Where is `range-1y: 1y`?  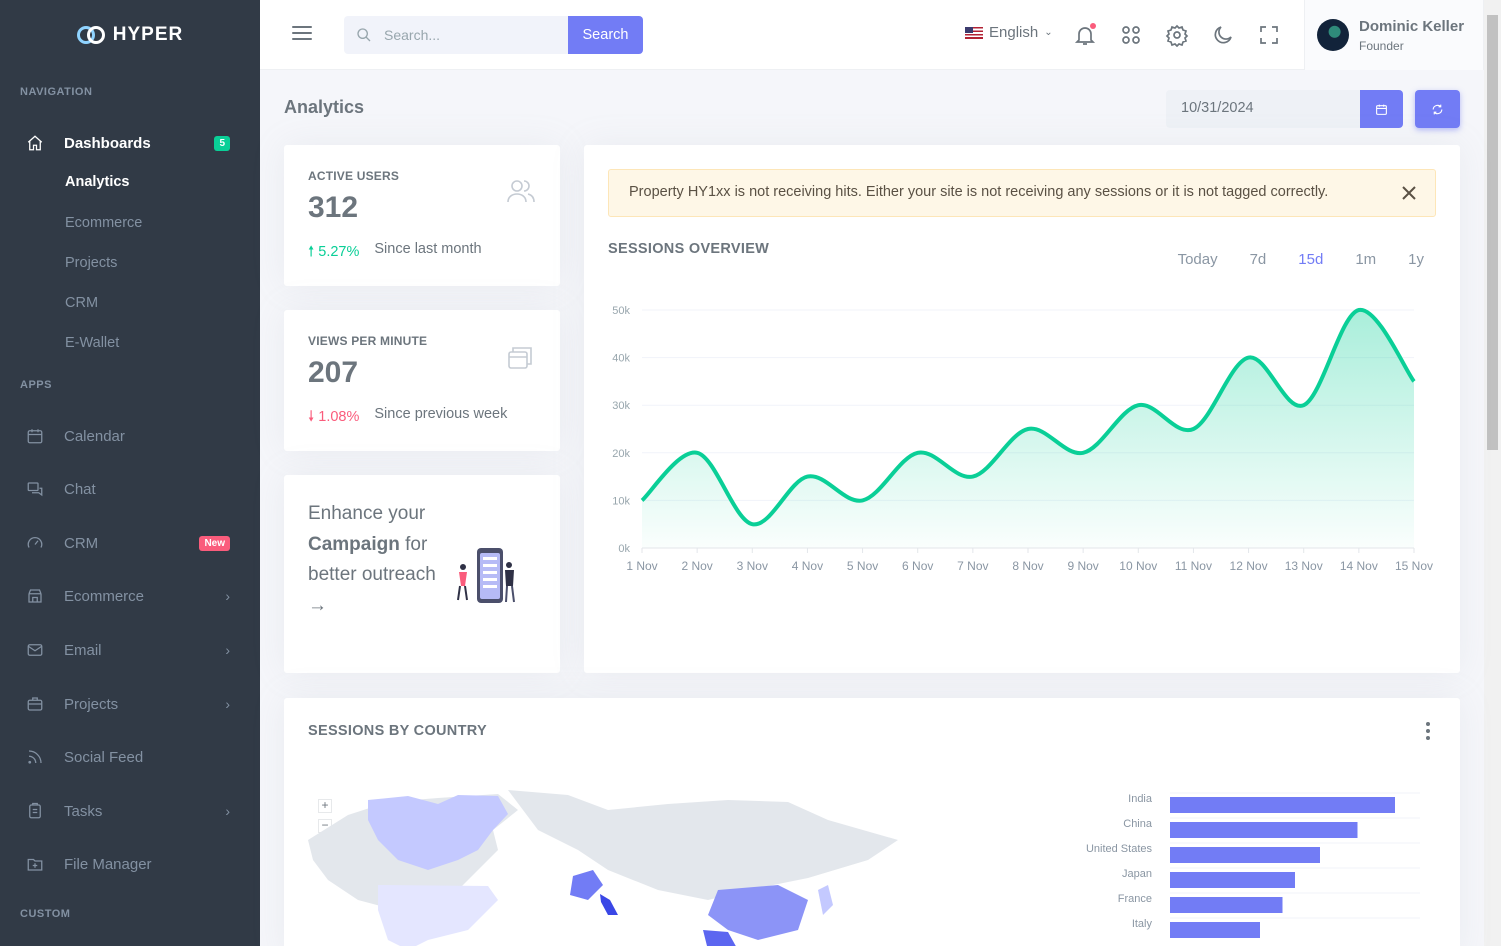
range-1y: 1y is located at coordinates (1416, 259).